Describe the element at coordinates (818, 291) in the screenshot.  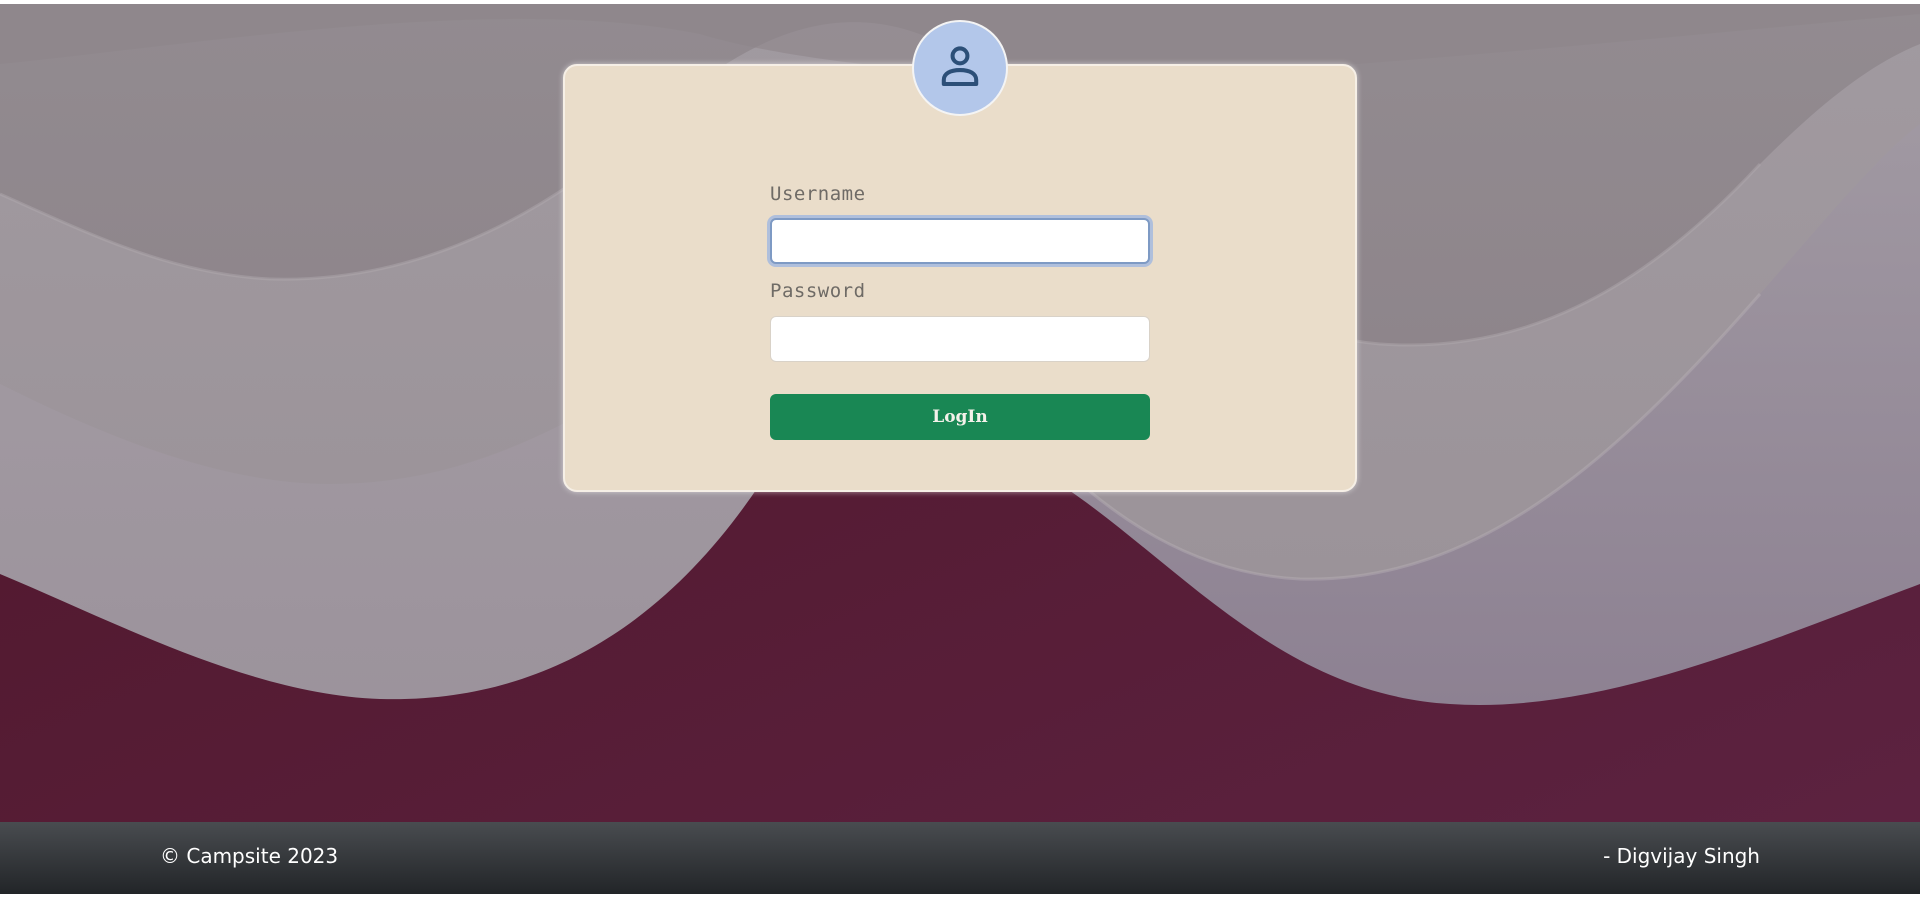
I see `password-label: Password` at that location.